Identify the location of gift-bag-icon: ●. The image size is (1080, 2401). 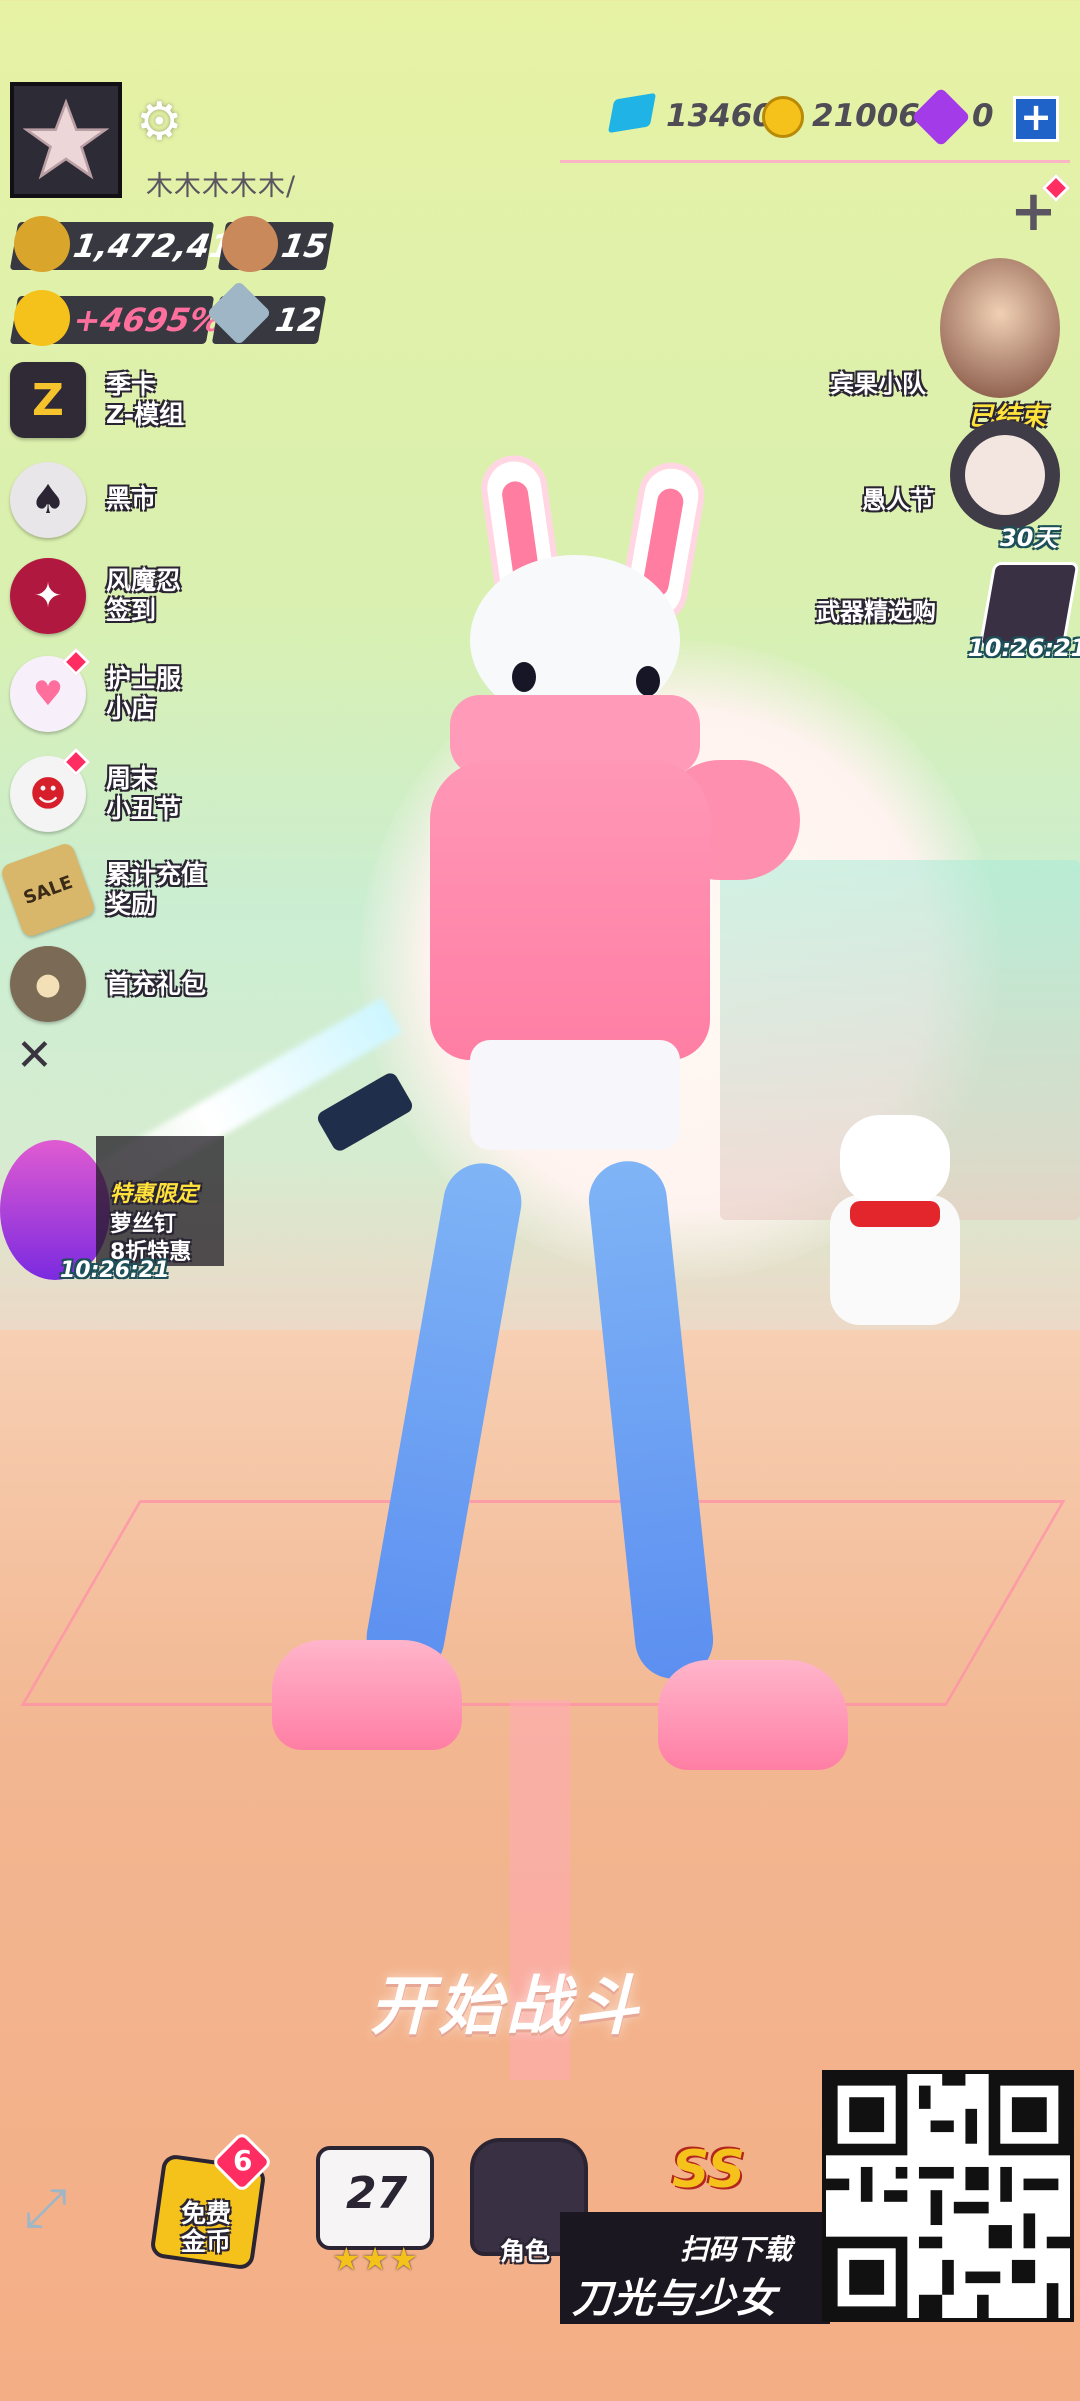
(48, 984).